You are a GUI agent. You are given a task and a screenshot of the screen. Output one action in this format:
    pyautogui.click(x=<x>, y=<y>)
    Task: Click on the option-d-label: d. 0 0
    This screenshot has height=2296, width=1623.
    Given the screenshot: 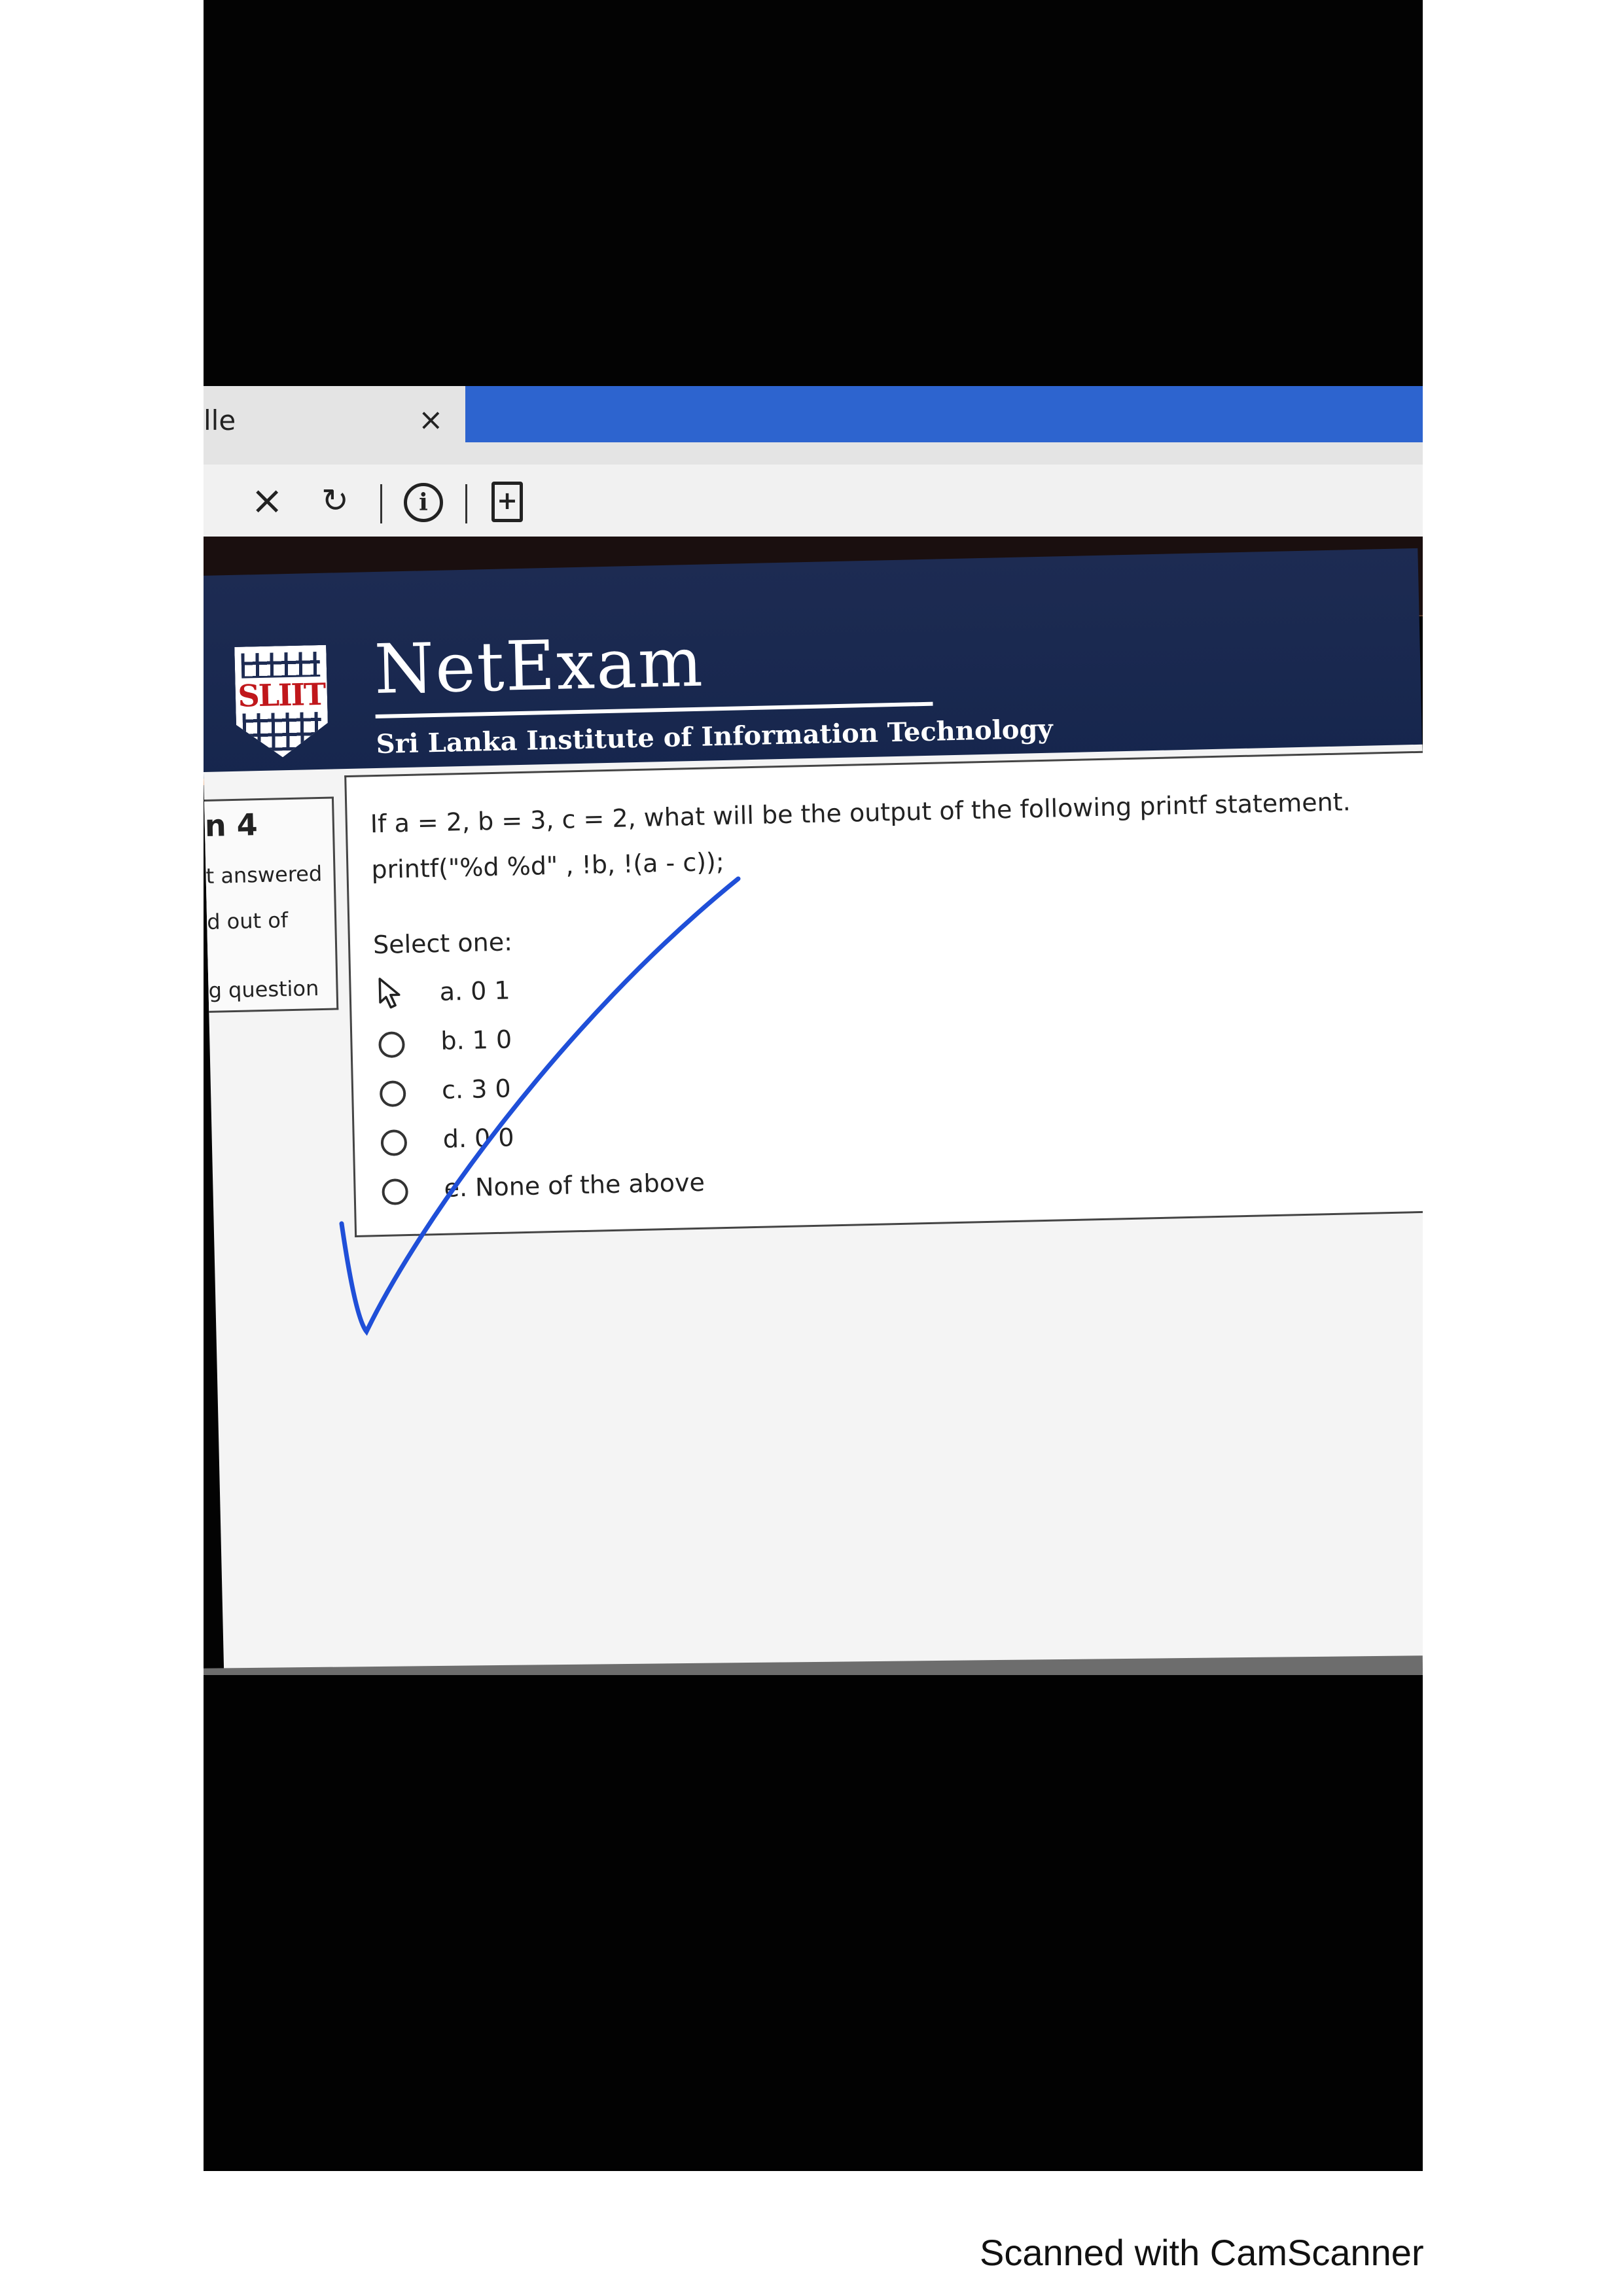 What is the action you would take?
    pyautogui.click(x=479, y=1138)
    